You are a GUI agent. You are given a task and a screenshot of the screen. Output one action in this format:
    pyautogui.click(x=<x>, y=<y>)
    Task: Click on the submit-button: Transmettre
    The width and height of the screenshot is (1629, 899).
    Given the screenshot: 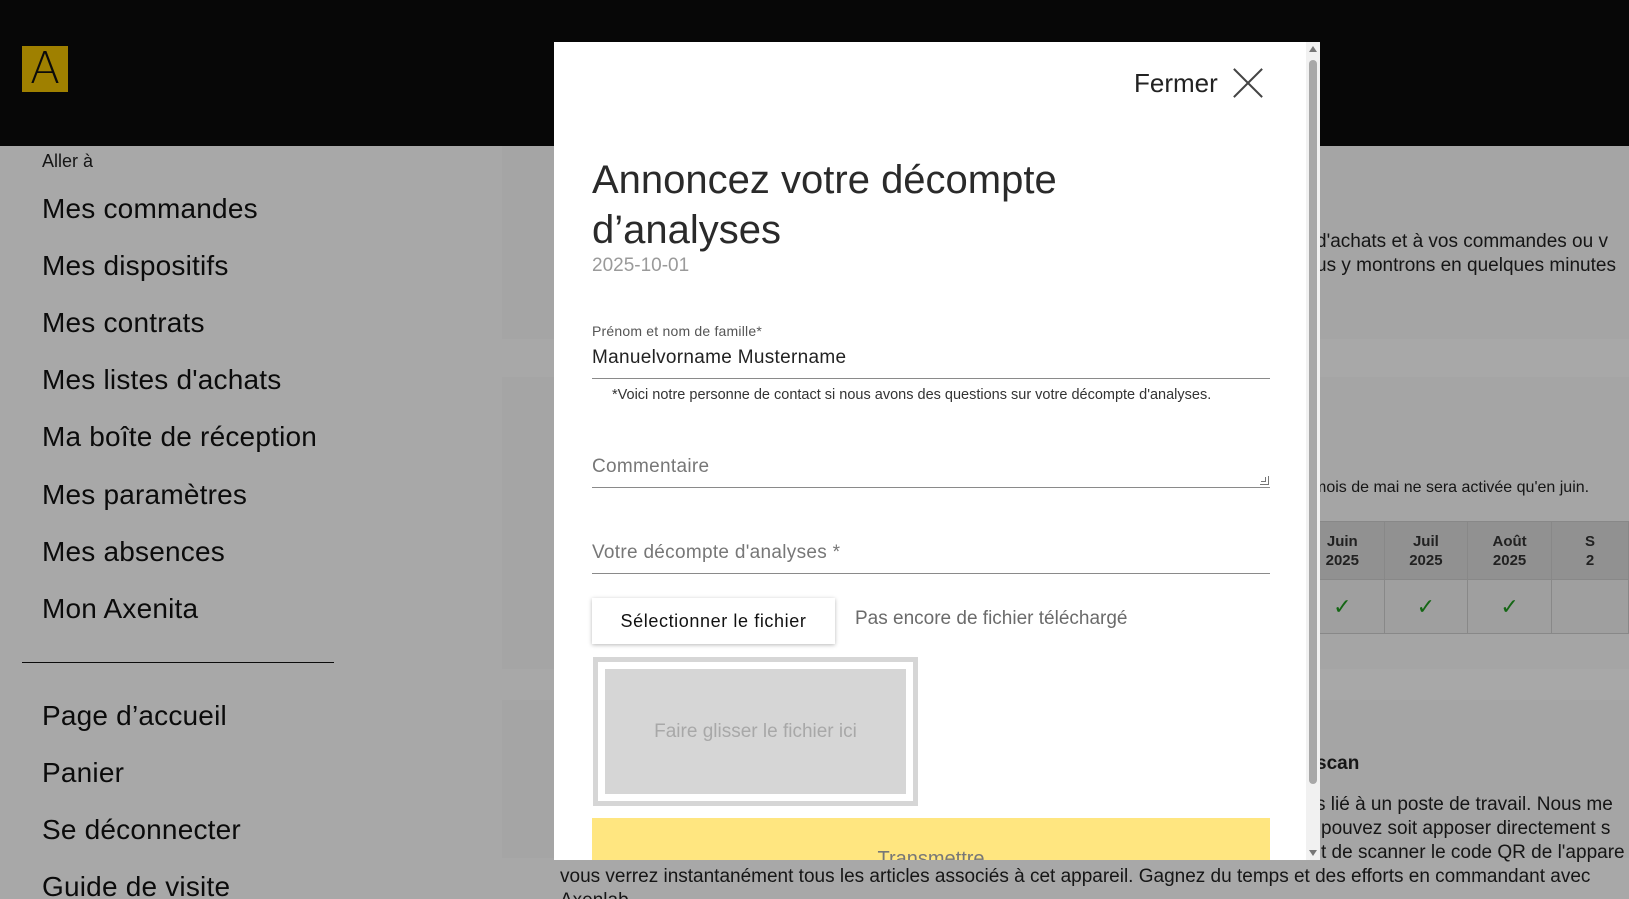 What is the action you would take?
    pyautogui.click(x=931, y=839)
    